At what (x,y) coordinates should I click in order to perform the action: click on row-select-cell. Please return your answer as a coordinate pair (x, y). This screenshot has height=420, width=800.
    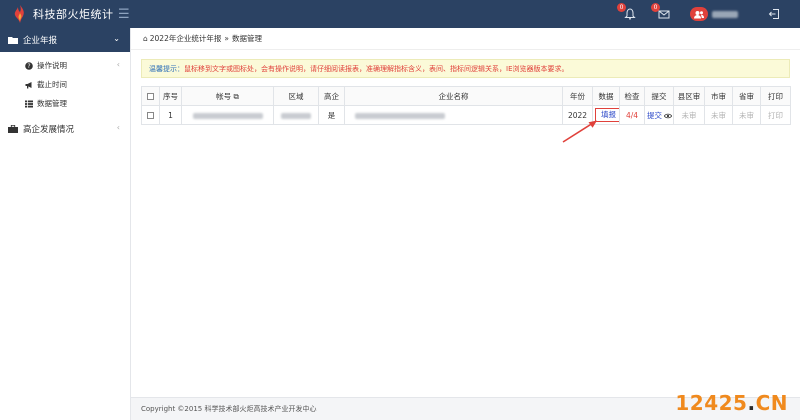
    Looking at the image, I should click on (150, 115).